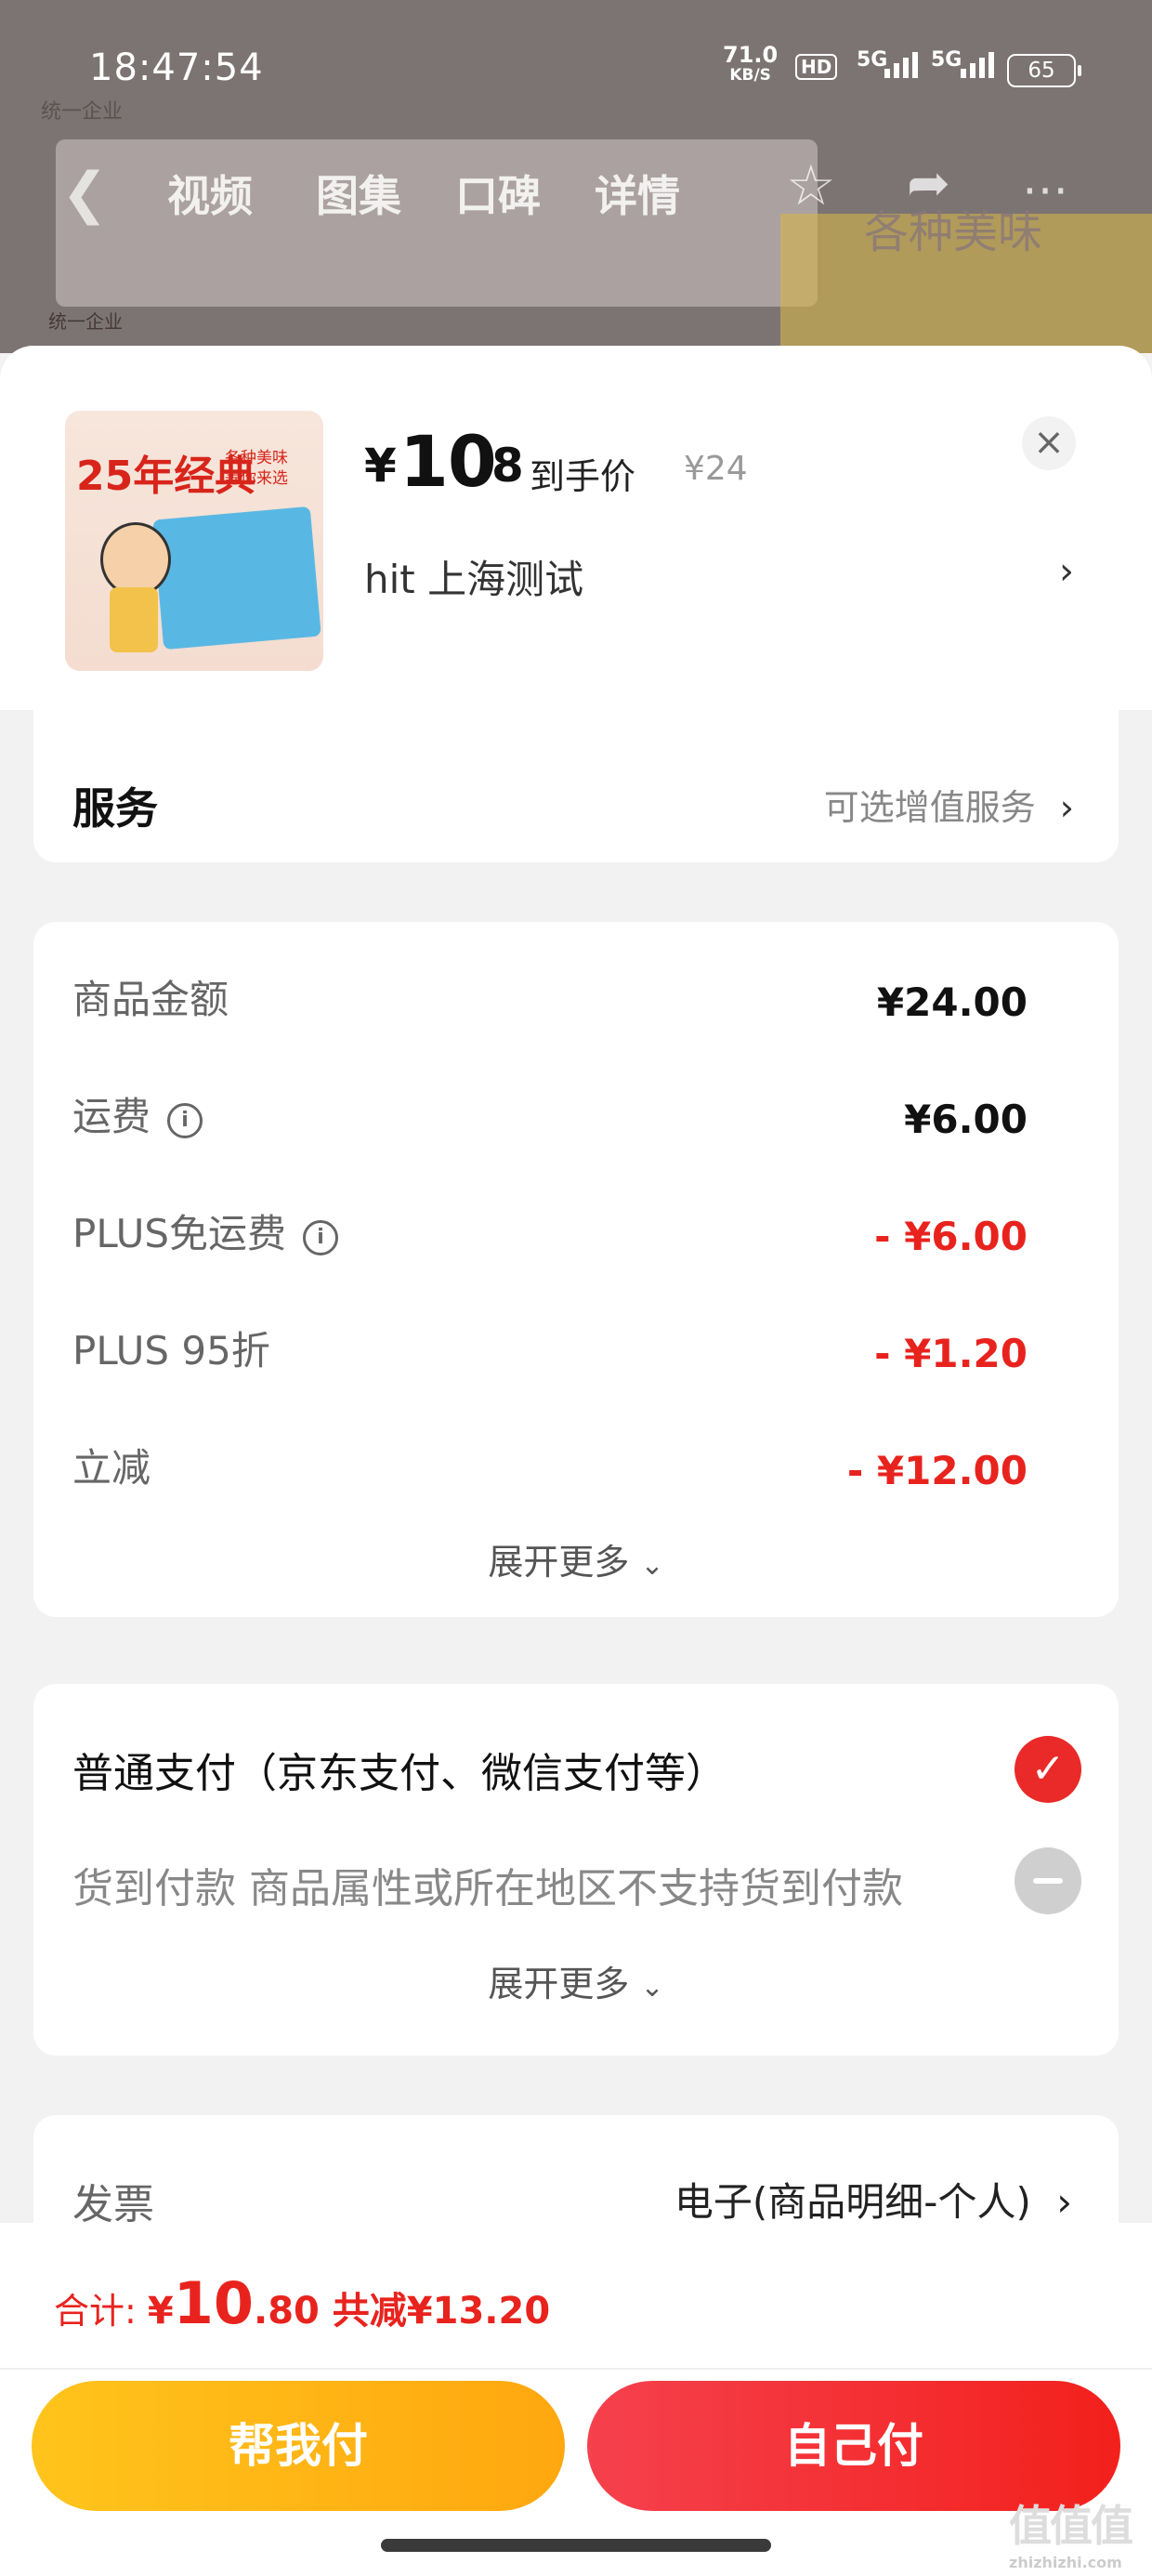 The width and height of the screenshot is (1152, 2576). What do you see at coordinates (256, 478) in the screenshot?
I see `thumbnail-subtitle-line2: 等你来选` at bounding box center [256, 478].